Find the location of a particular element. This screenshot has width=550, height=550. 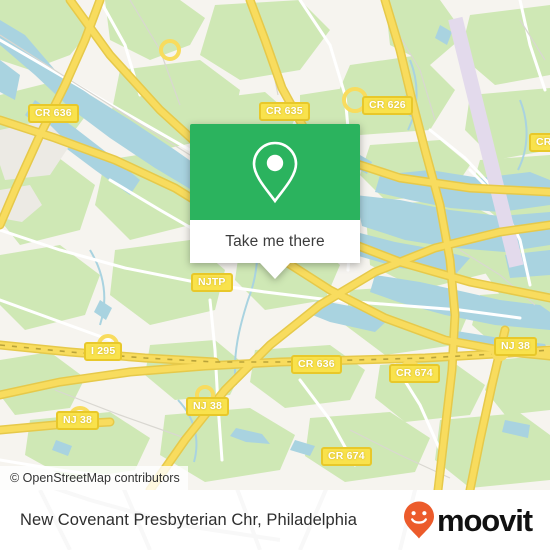

road-shield: I 295 is located at coordinates (103, 351).